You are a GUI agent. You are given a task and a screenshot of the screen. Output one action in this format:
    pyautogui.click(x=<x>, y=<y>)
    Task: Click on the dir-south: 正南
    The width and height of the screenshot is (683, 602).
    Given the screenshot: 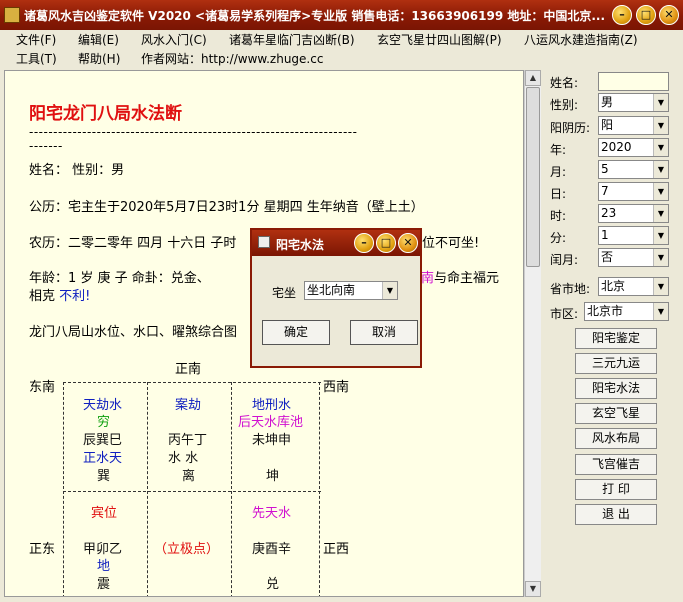 What is the action you would take?
    pyautogui.click(x=188, y=369)
    